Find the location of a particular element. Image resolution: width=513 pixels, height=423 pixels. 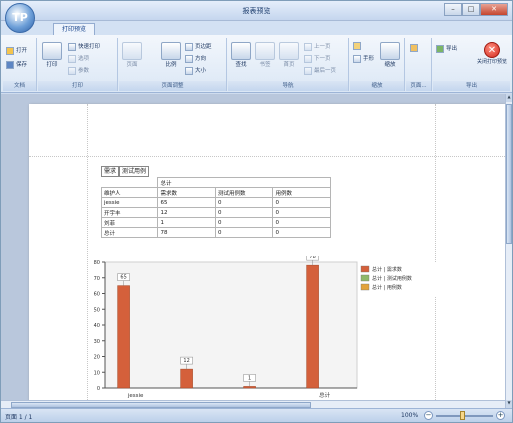

print-icon is located at coordinates (52, 51).